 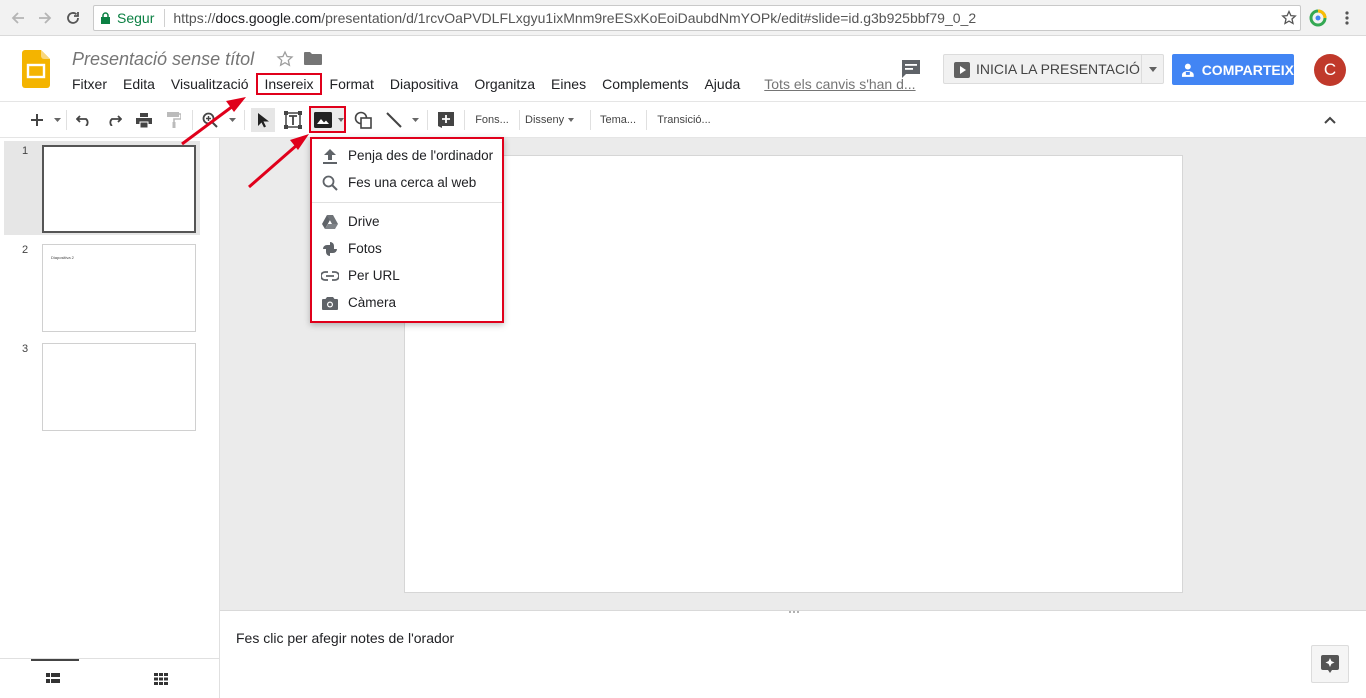 I want to click on menu-item-drive: Drive, so click(x=407, y=221).